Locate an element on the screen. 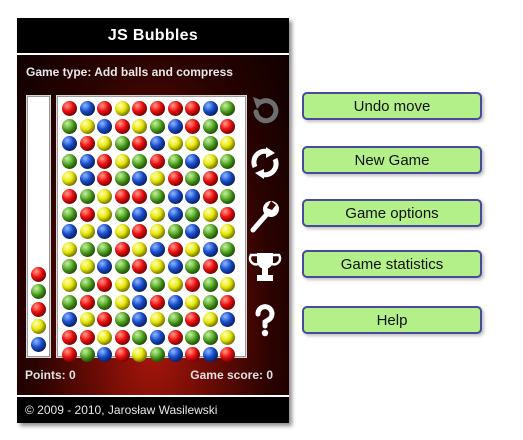 The image size is (523, 440). game-options-button: Game options is located at coordinates (392, 213).